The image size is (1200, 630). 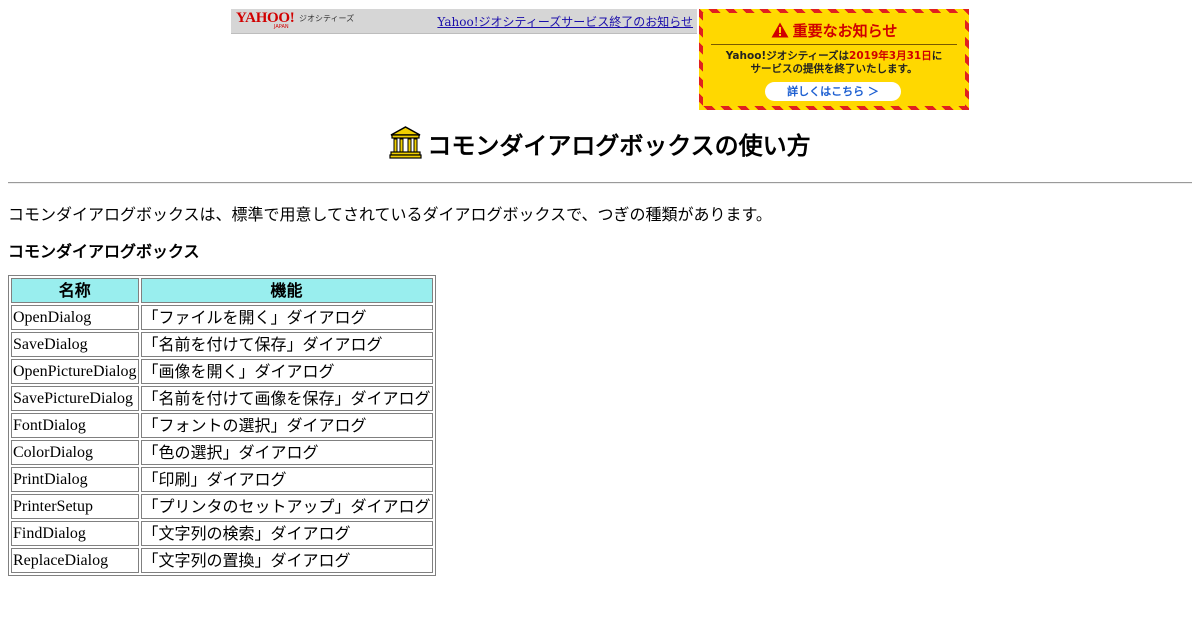 I want to click on service-end-notice-link: Yahoo!ジオシティーズサービス終了のお知らせ, so click(x=565, y=21).